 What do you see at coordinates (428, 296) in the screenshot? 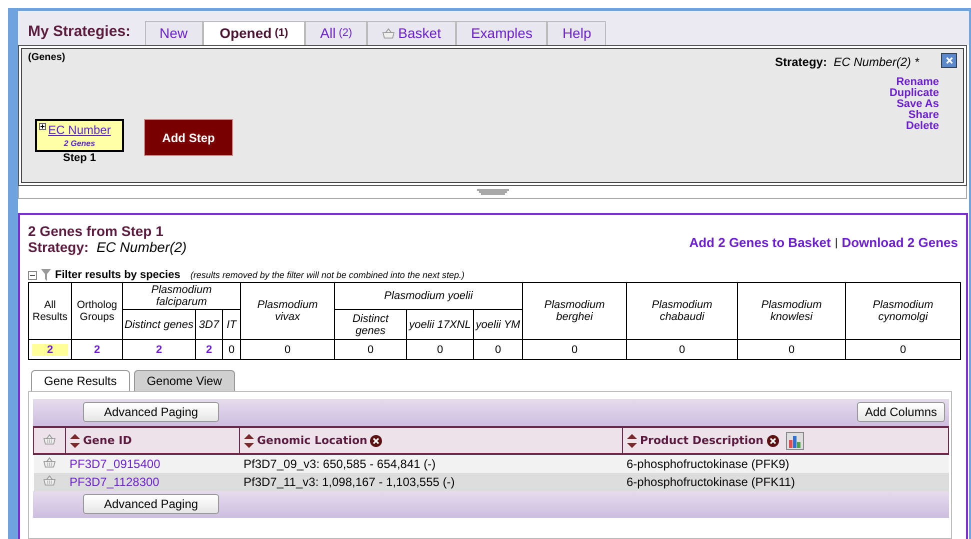
I see `column-header: Plasmodium yoelii` at bounding box center [428, 296].